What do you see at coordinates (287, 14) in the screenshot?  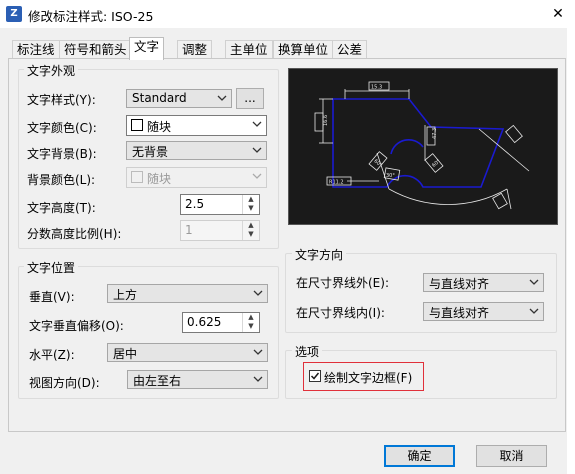 I see `title-bar: Z 修改标注样式: ISO-25 ✕` at bounding box center [287, 14].